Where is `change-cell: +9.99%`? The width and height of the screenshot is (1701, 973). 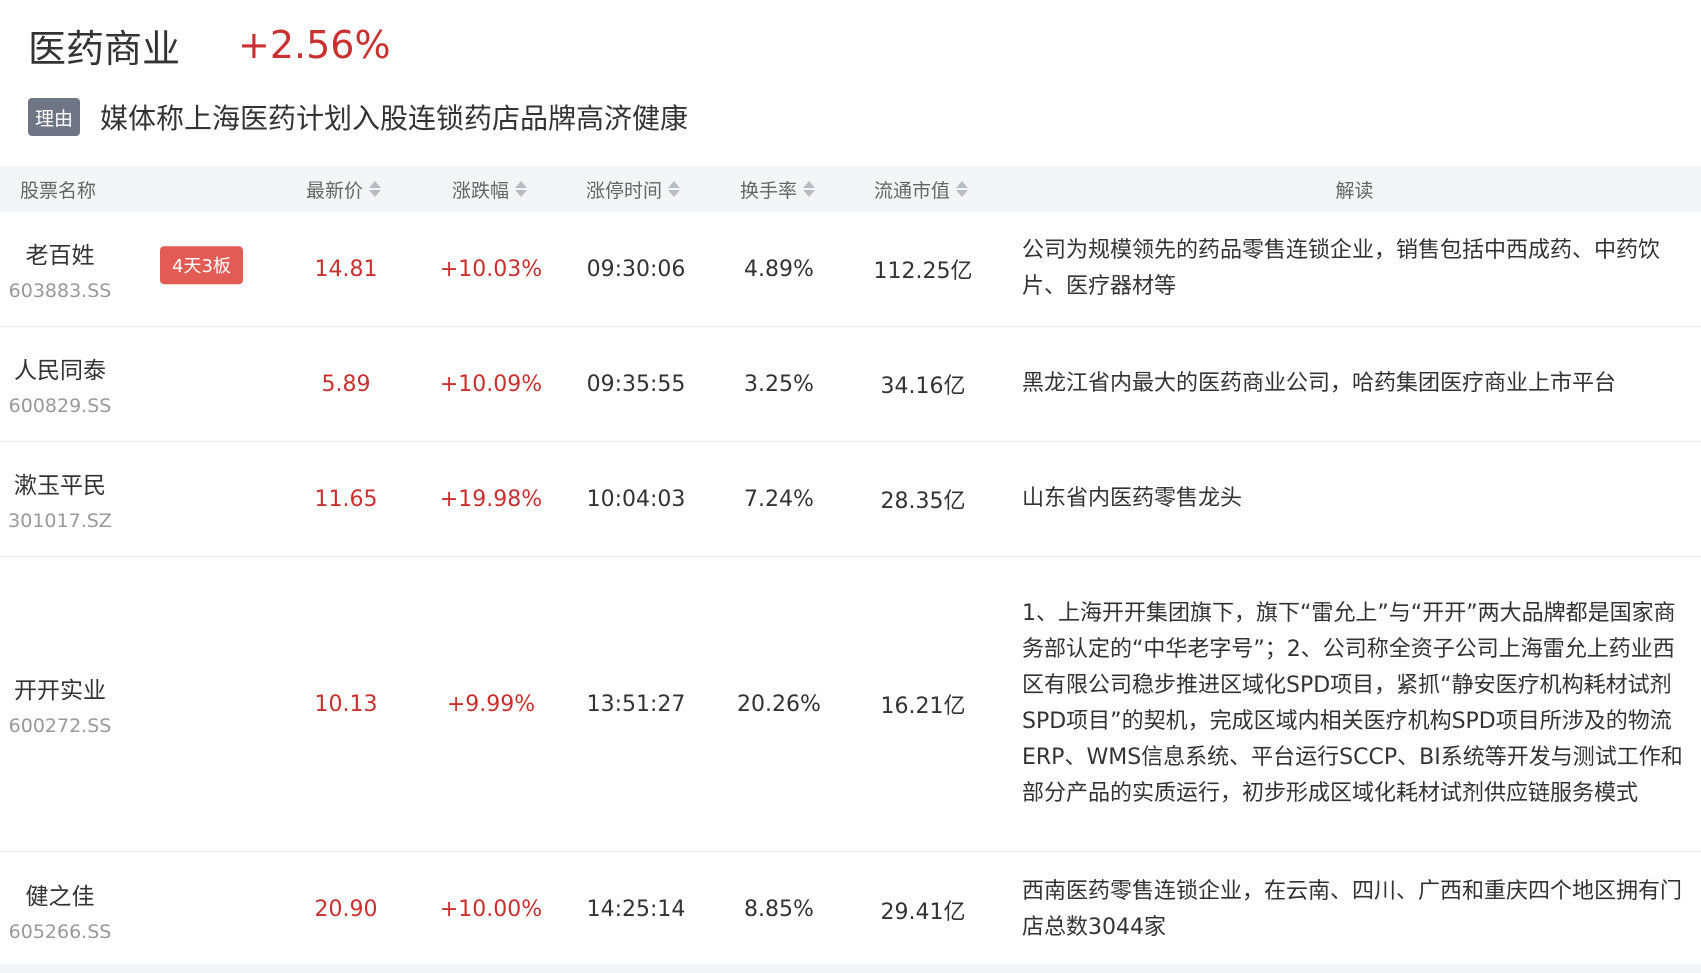 change-cell: +9.99% is located at coordinates (491, 704).